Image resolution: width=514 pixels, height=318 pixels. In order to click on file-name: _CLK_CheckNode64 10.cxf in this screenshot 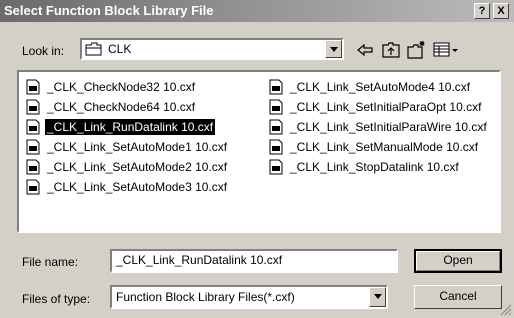, I will do `click(121, 107)`.